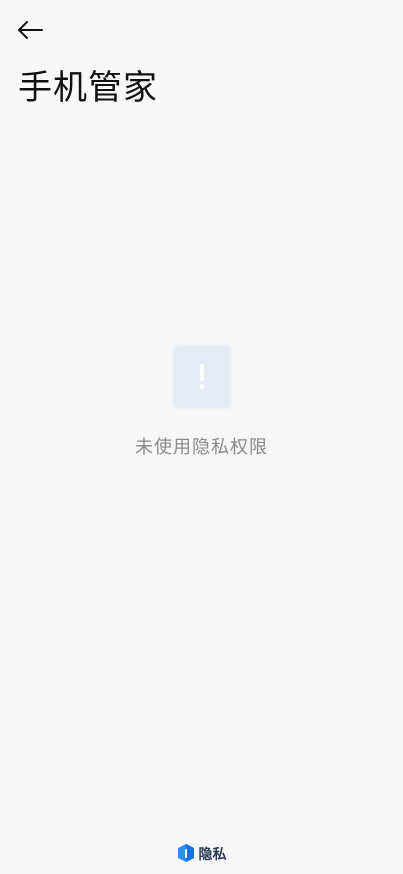 This screenshot has width=403, height=874. I want to click on arrow-left-icon, so click(30, 32).